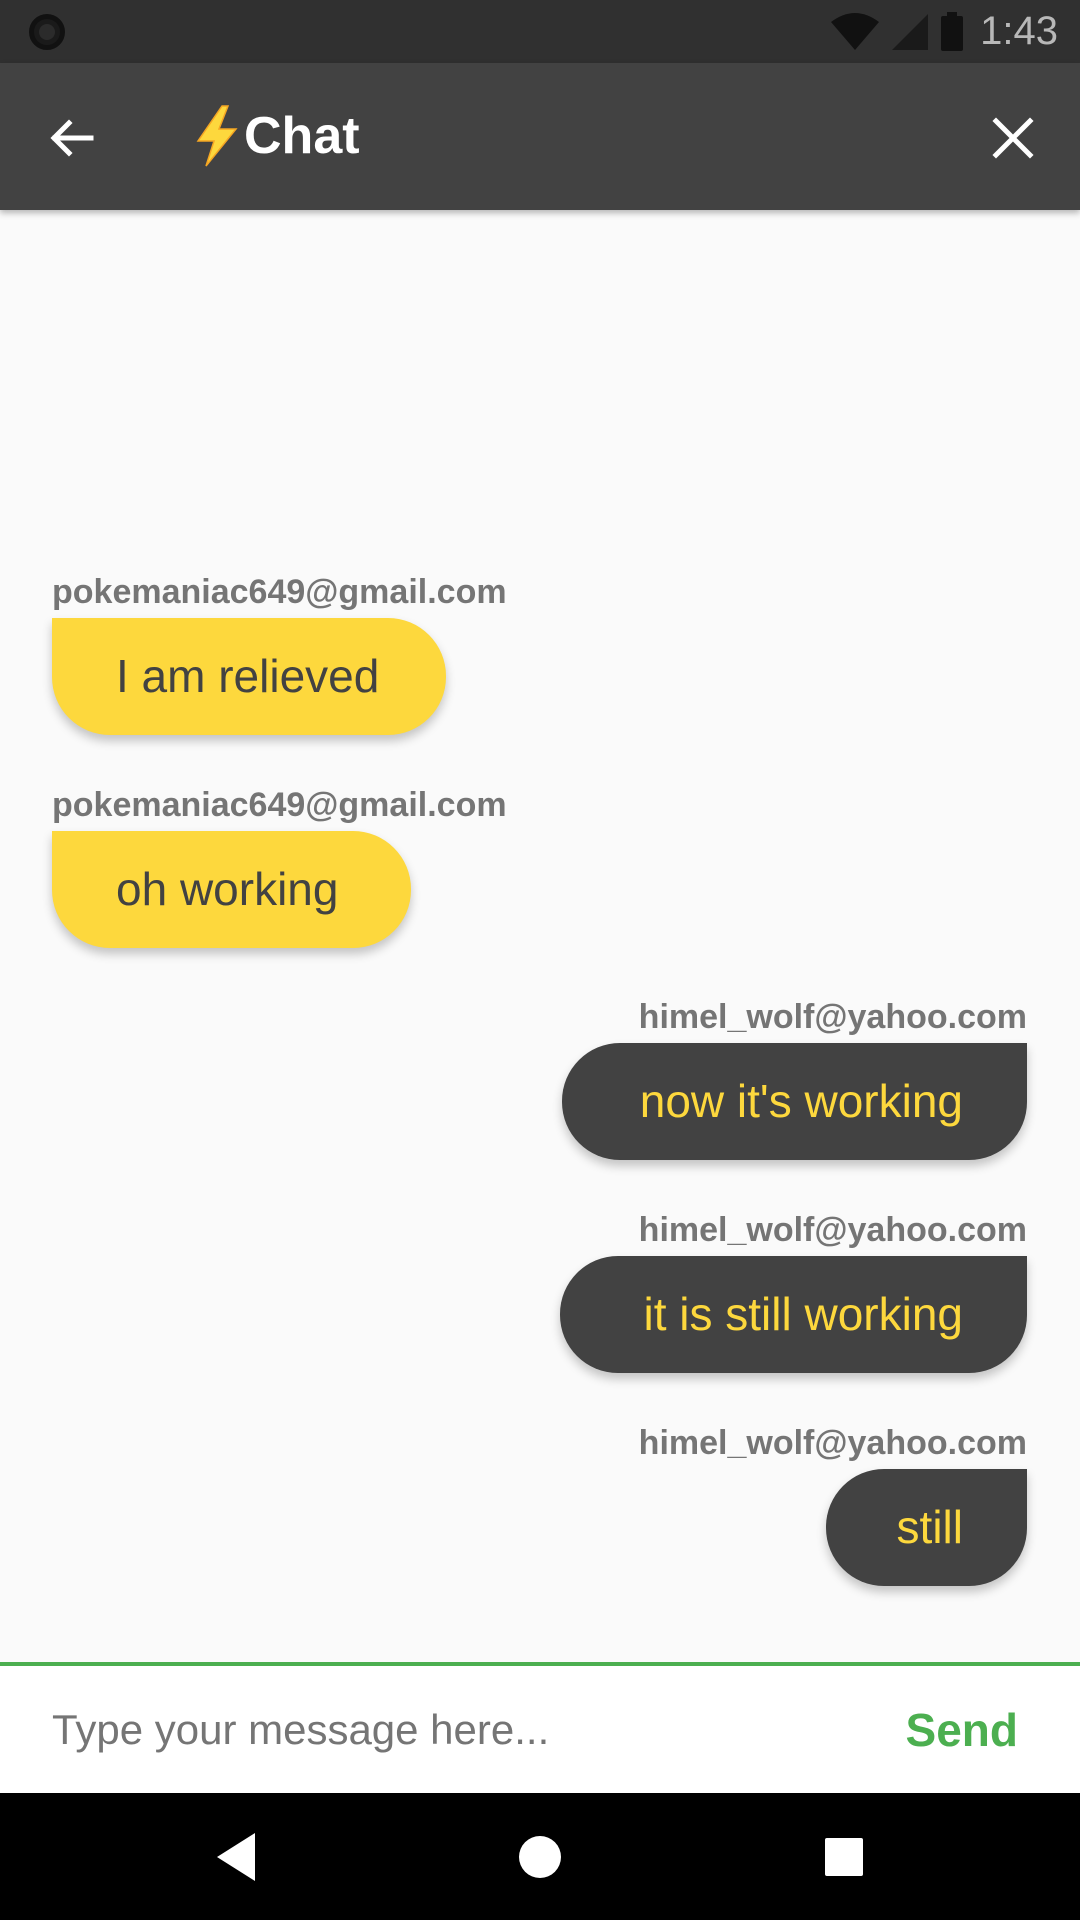 Image resolution: width=1080 pixels, height=1920 pixels. Describe the element at coordinates (540, 31) in the screenshot. I see `status-bar: 1:43` at that location.